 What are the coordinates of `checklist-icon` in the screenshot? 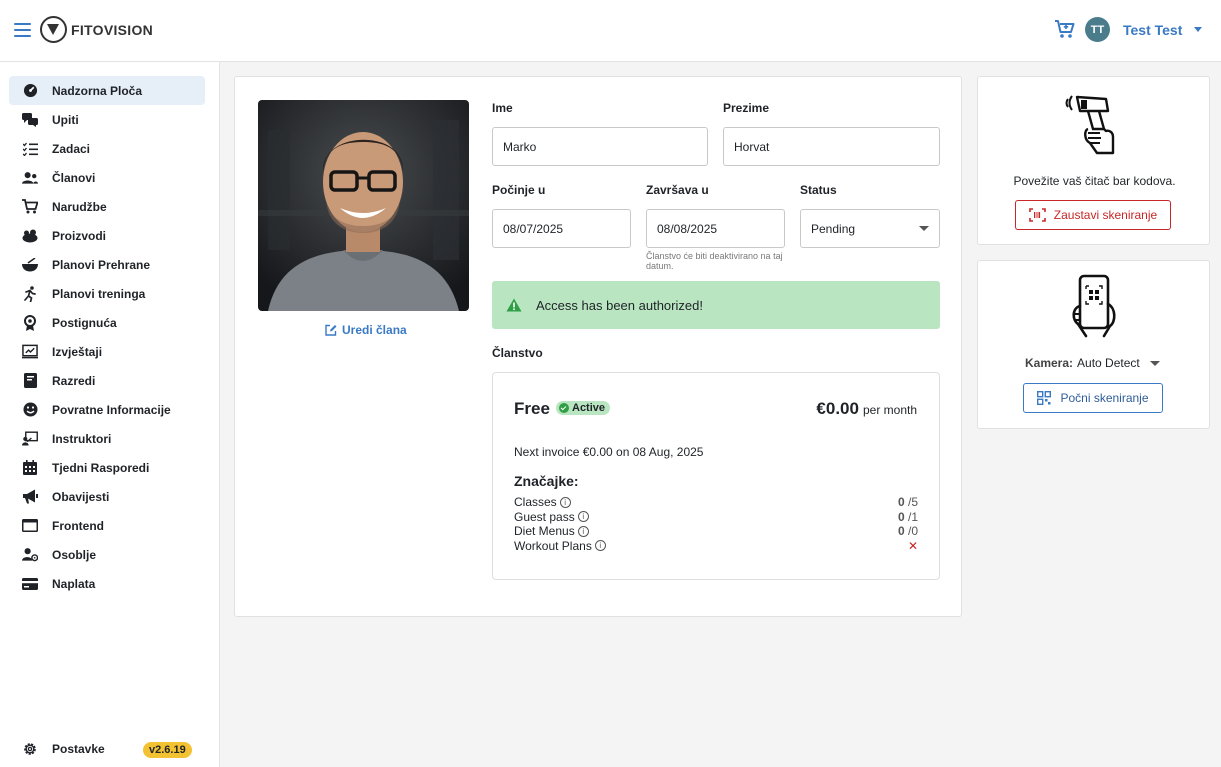 It's located at (30, 149).